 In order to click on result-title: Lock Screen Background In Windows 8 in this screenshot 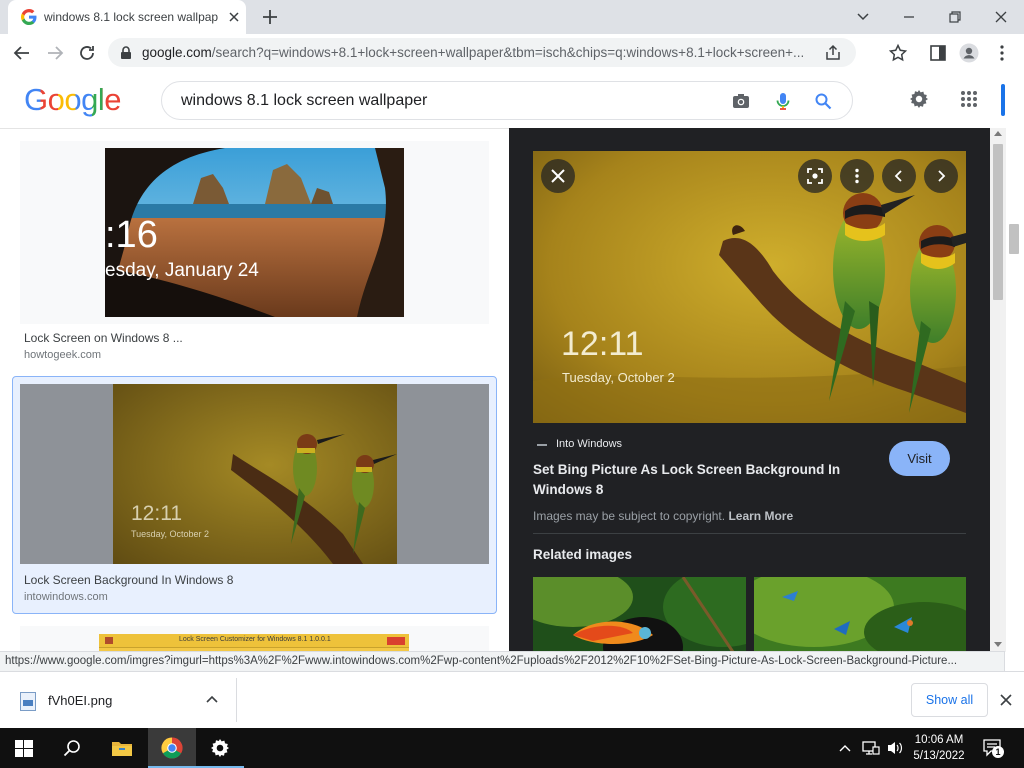, I will do `click(128, 580)`.